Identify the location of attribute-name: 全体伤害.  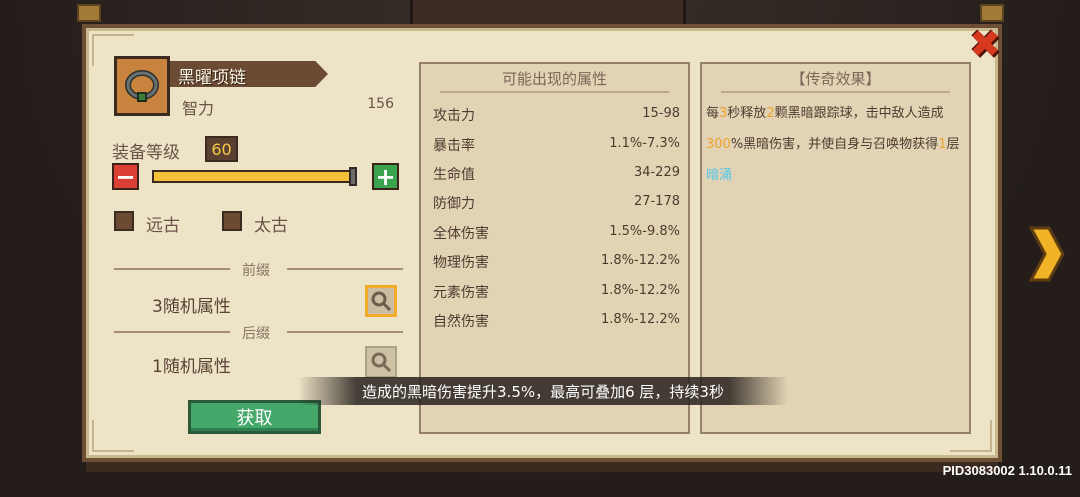
(461, 234).